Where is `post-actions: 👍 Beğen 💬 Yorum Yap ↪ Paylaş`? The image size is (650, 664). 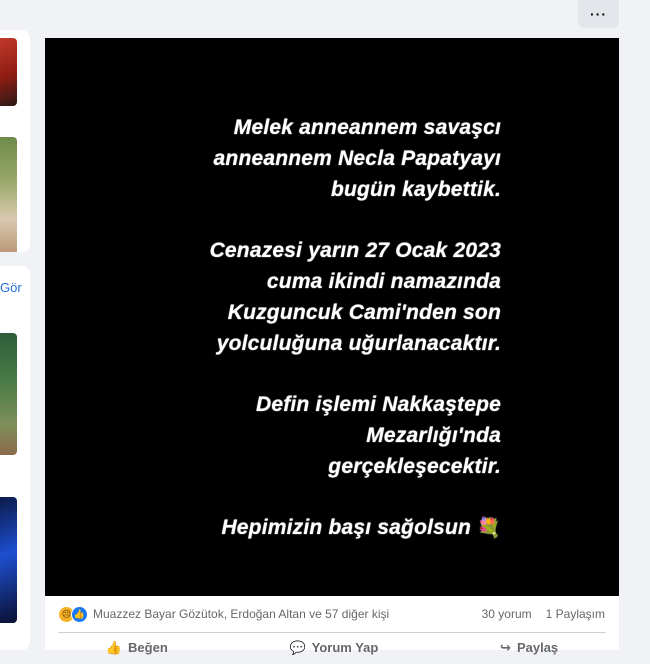
post-actions: 👍 Beğen 💬 Yorum Yap ↪ Paylaş is located at coordinates (332, 649).